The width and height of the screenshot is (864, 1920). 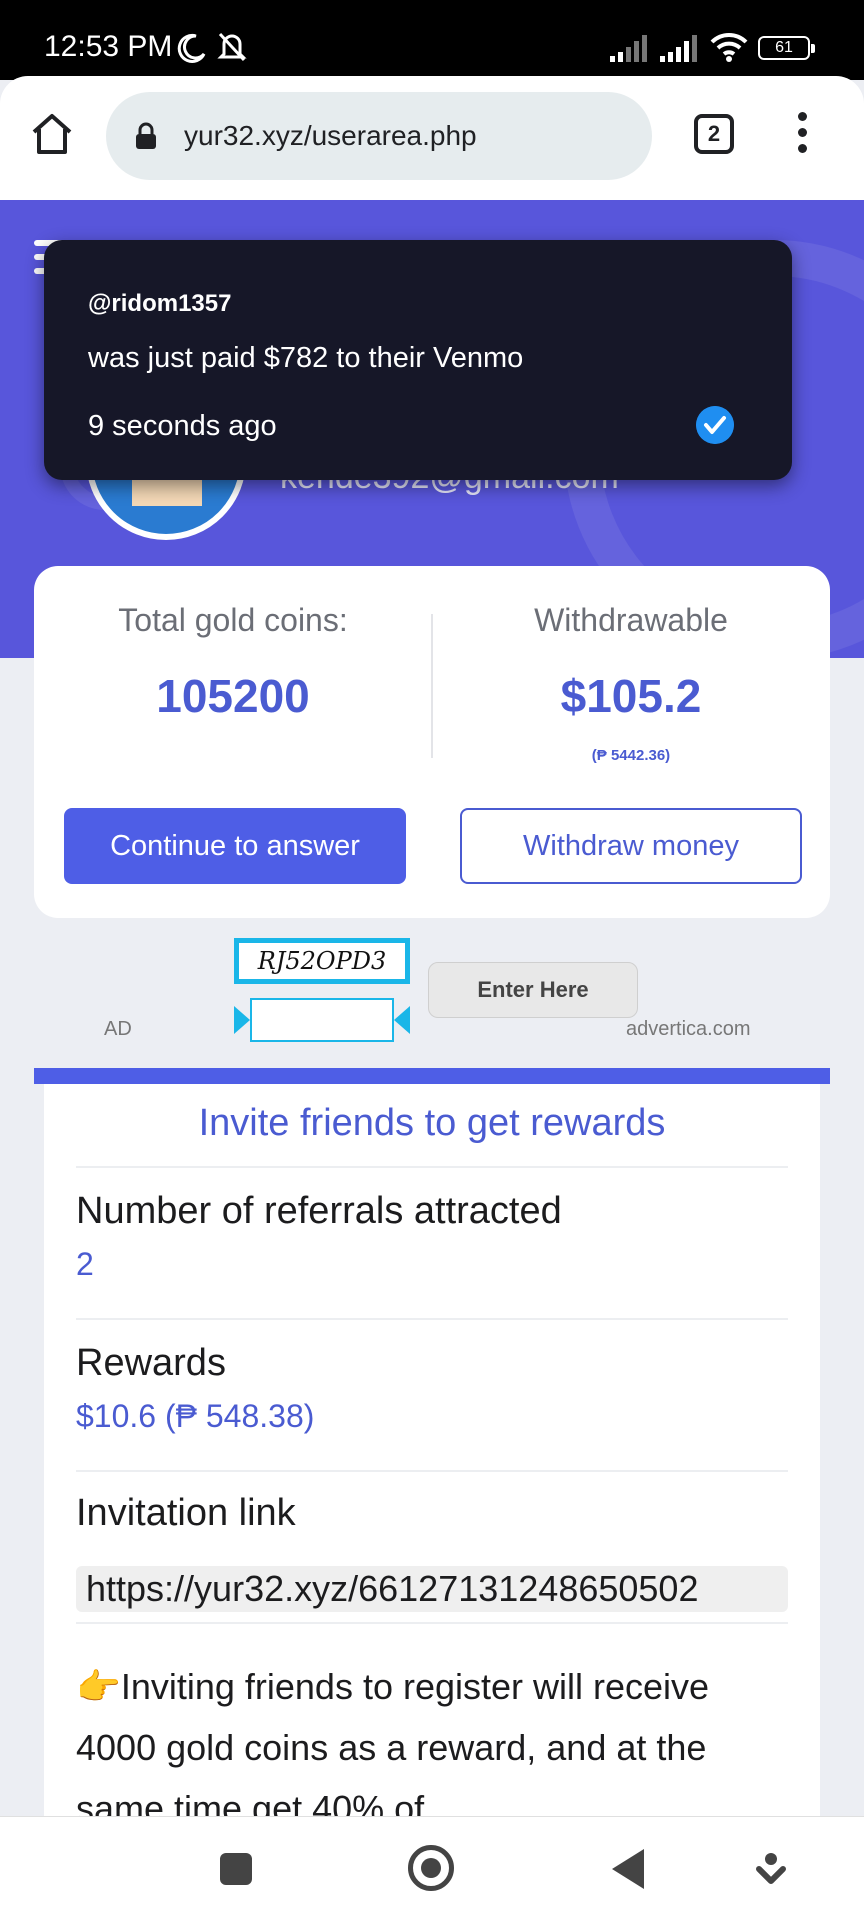 What do you see at coordinates (432, 1076) in the screenshot?
I see `invite-accent-bar` at bounding box center [432, 1076].